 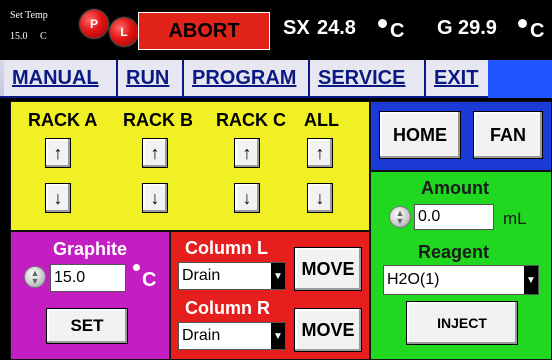 I want to click on rack-b-label: RACK B, so click(x=158, y=120).